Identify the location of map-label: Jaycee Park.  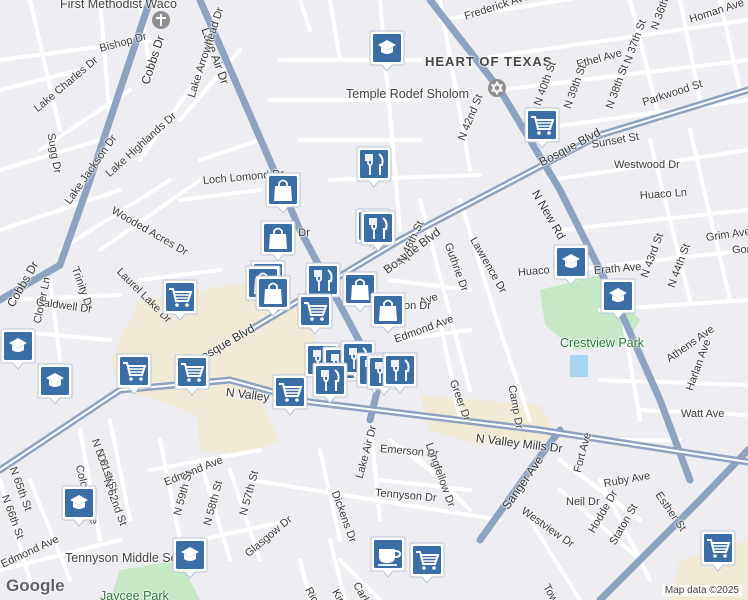
(134, 594).